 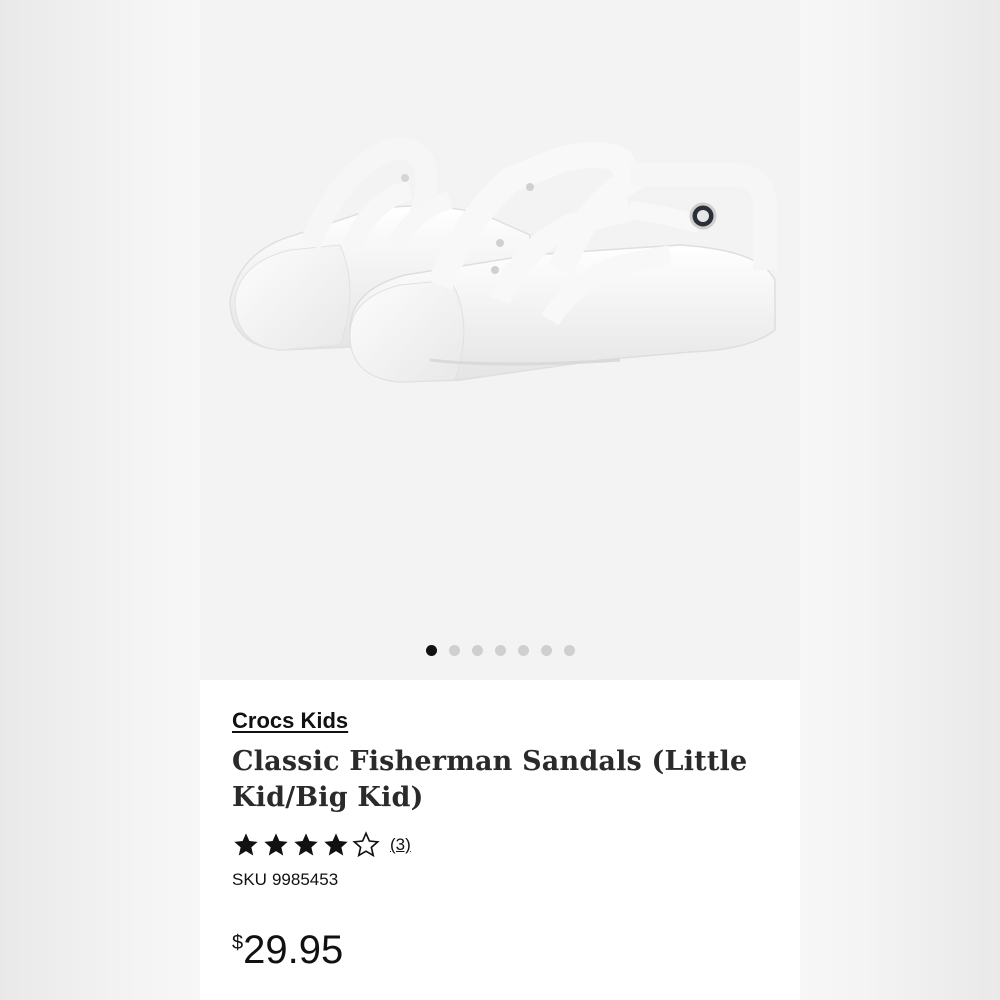 What do you see at coordinates (366, 844) in the screenshot?
I see `star-empty-icon` at bounding box center [366, 844].